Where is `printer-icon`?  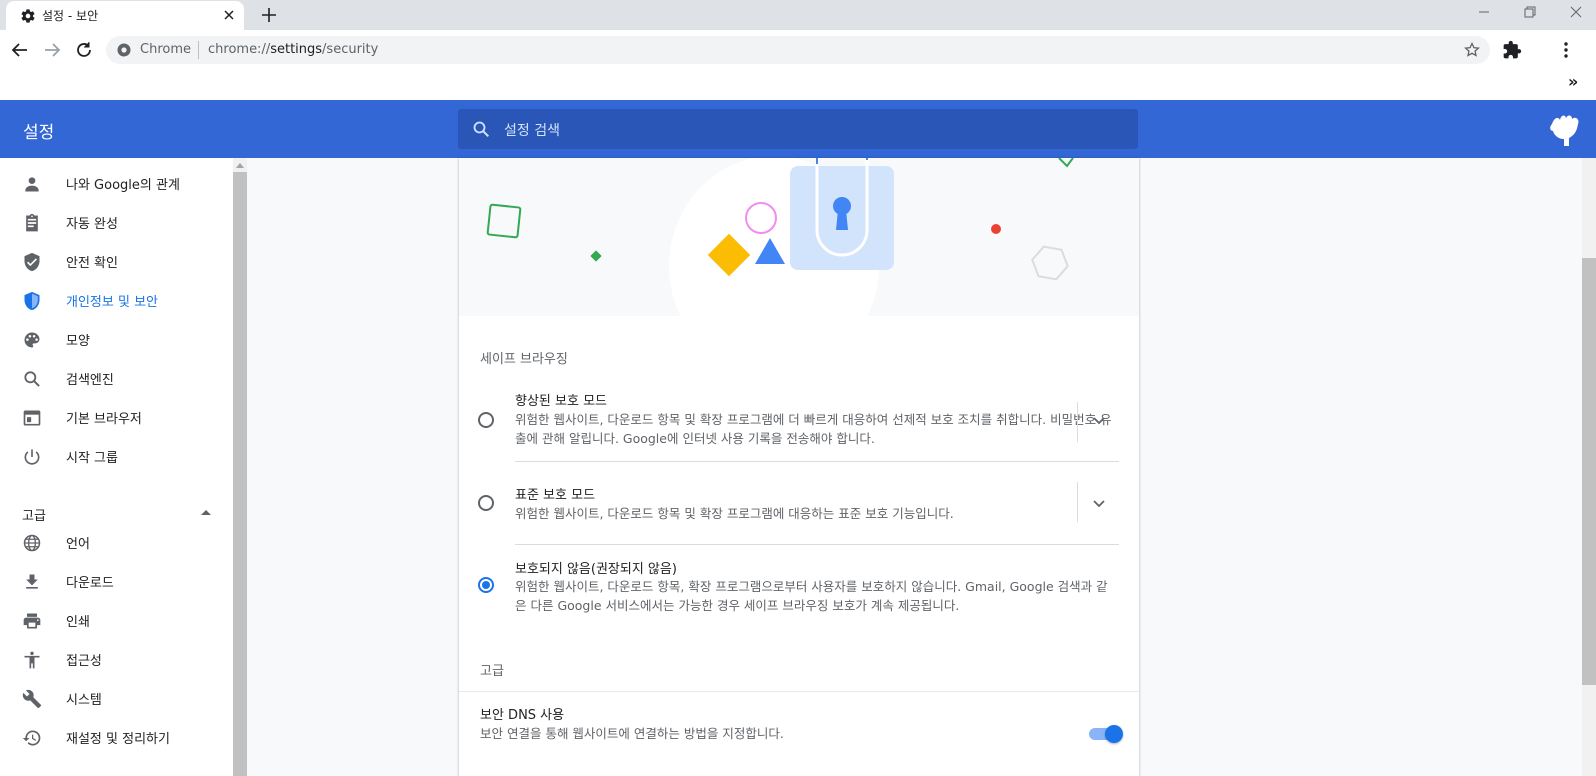 printer-icon is located at coordinates (32, 621).